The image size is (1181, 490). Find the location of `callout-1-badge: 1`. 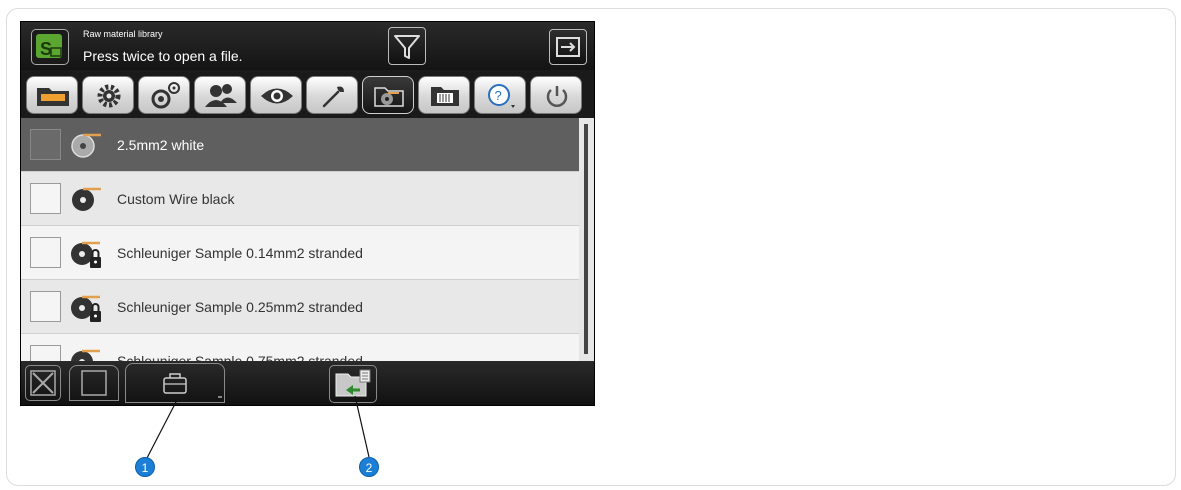

callout-1-badge: 1 is located at coordinates (145, 467).